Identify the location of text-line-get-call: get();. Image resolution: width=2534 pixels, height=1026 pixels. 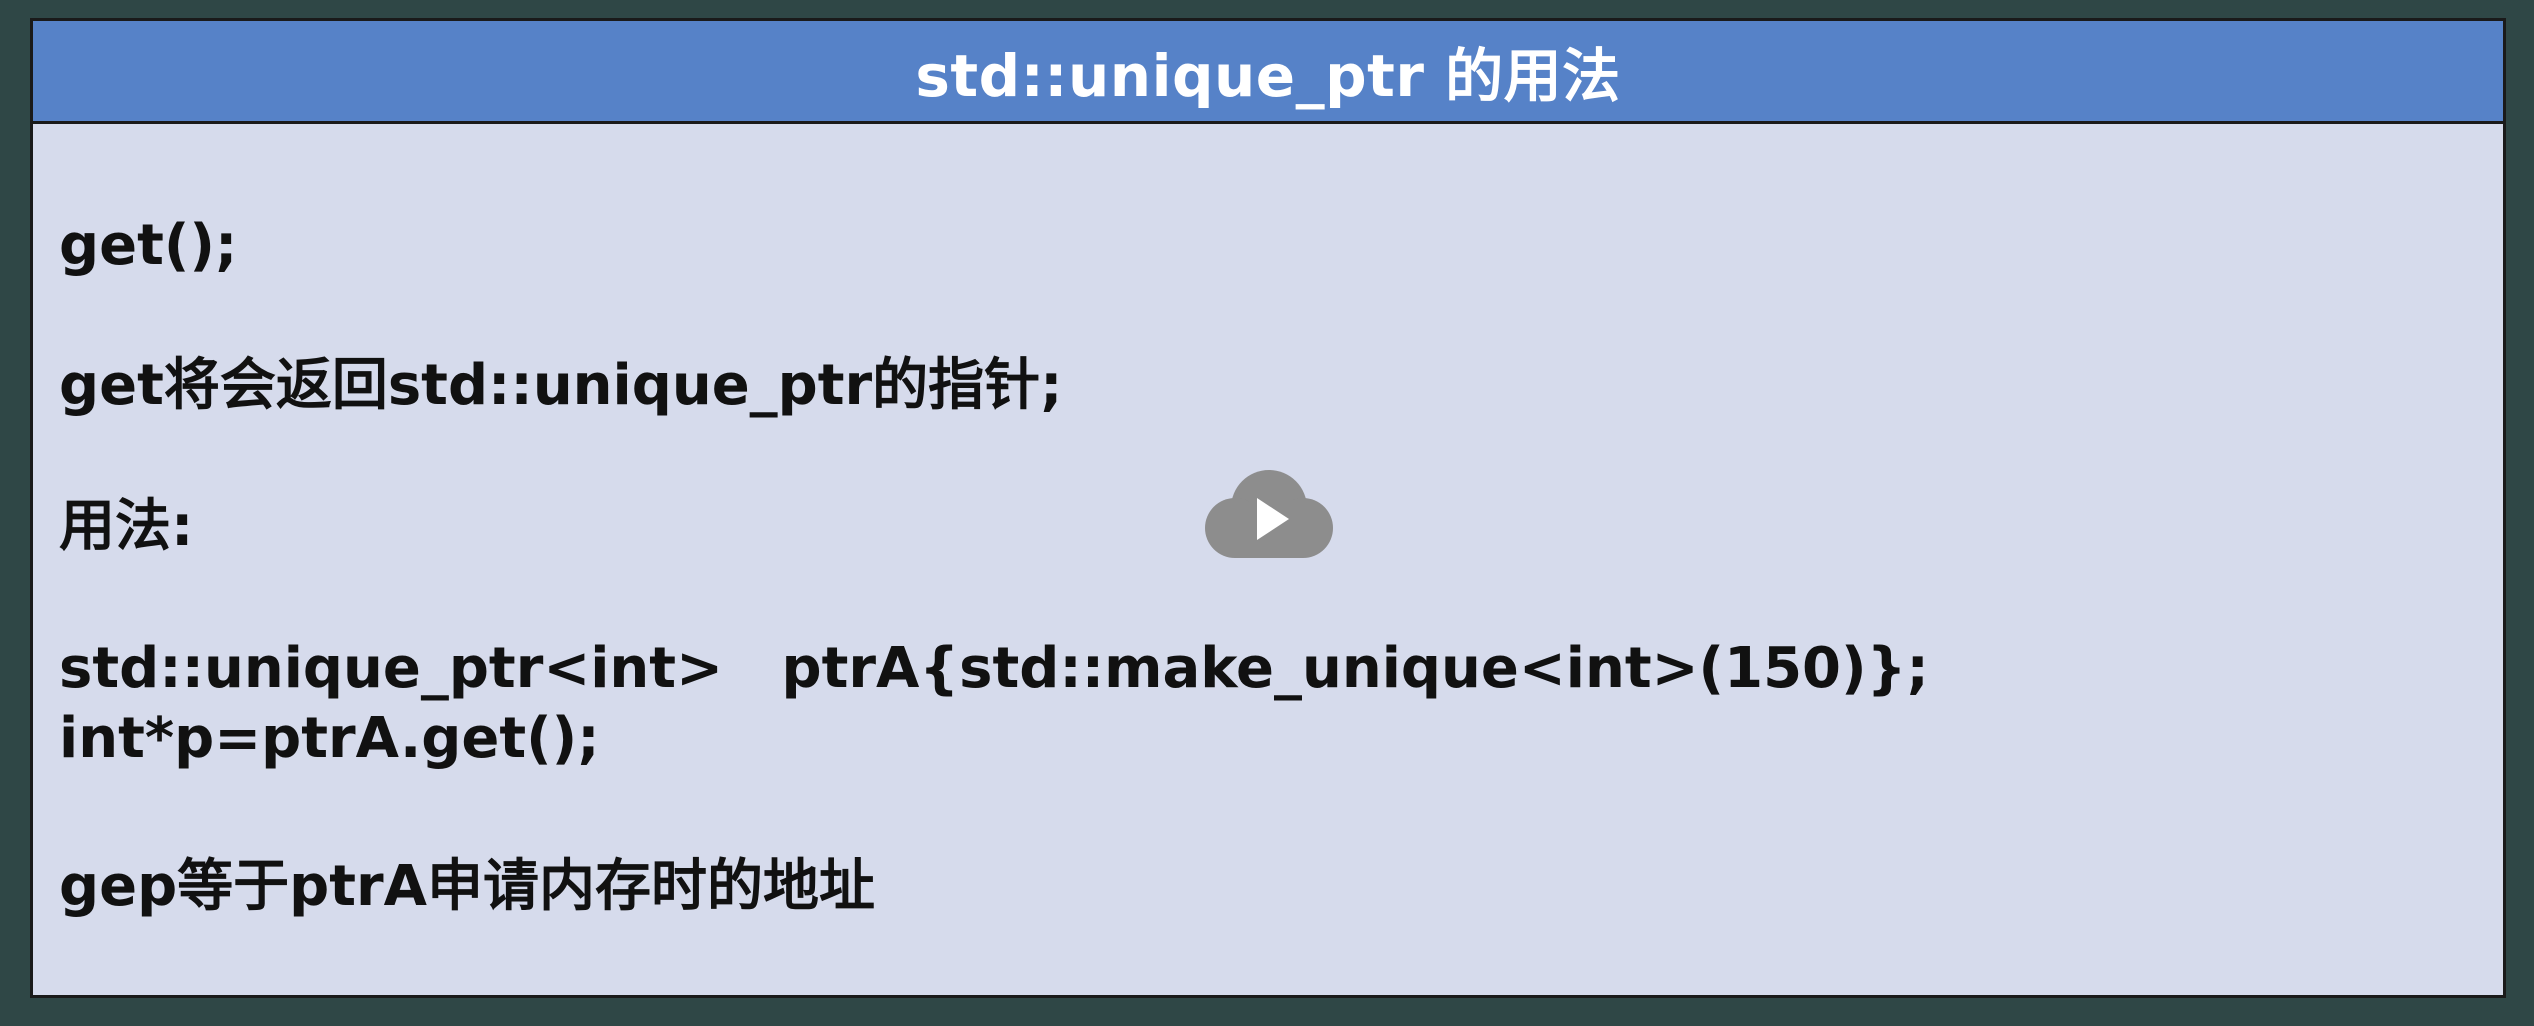
(148, 245).